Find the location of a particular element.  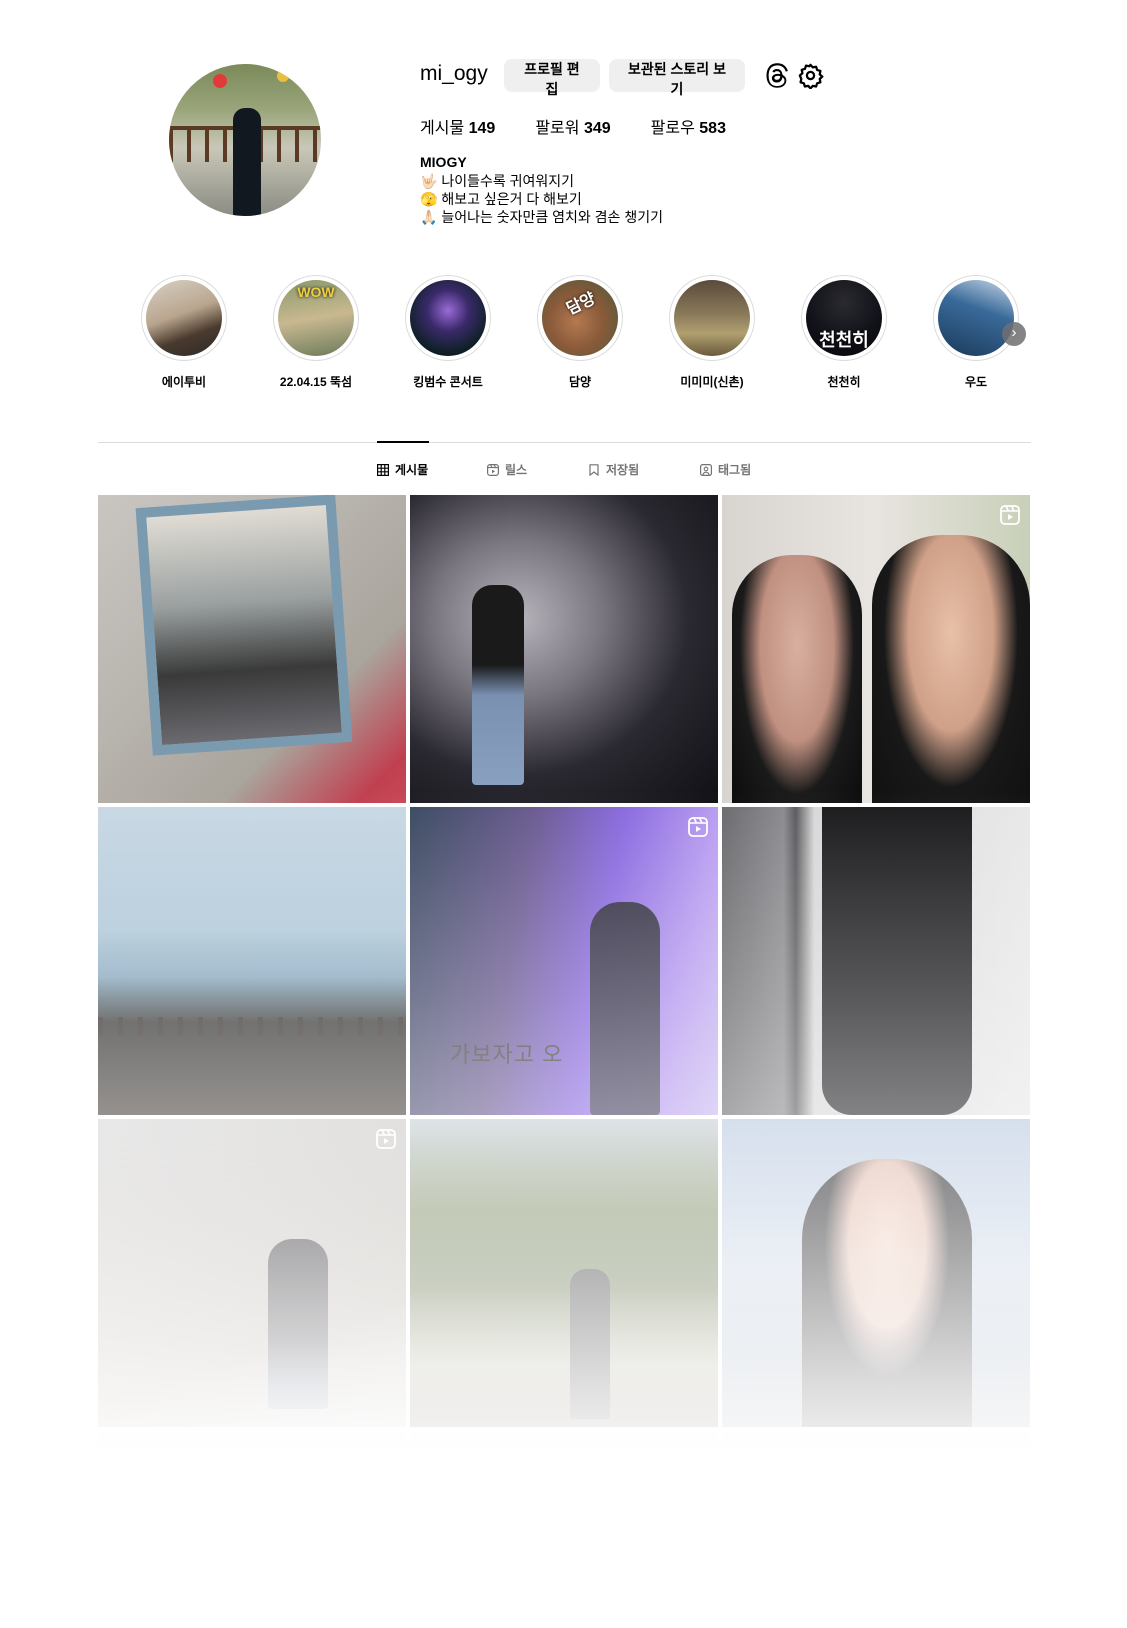

highlights-next-button: › is located at coordinates (1014, 334).